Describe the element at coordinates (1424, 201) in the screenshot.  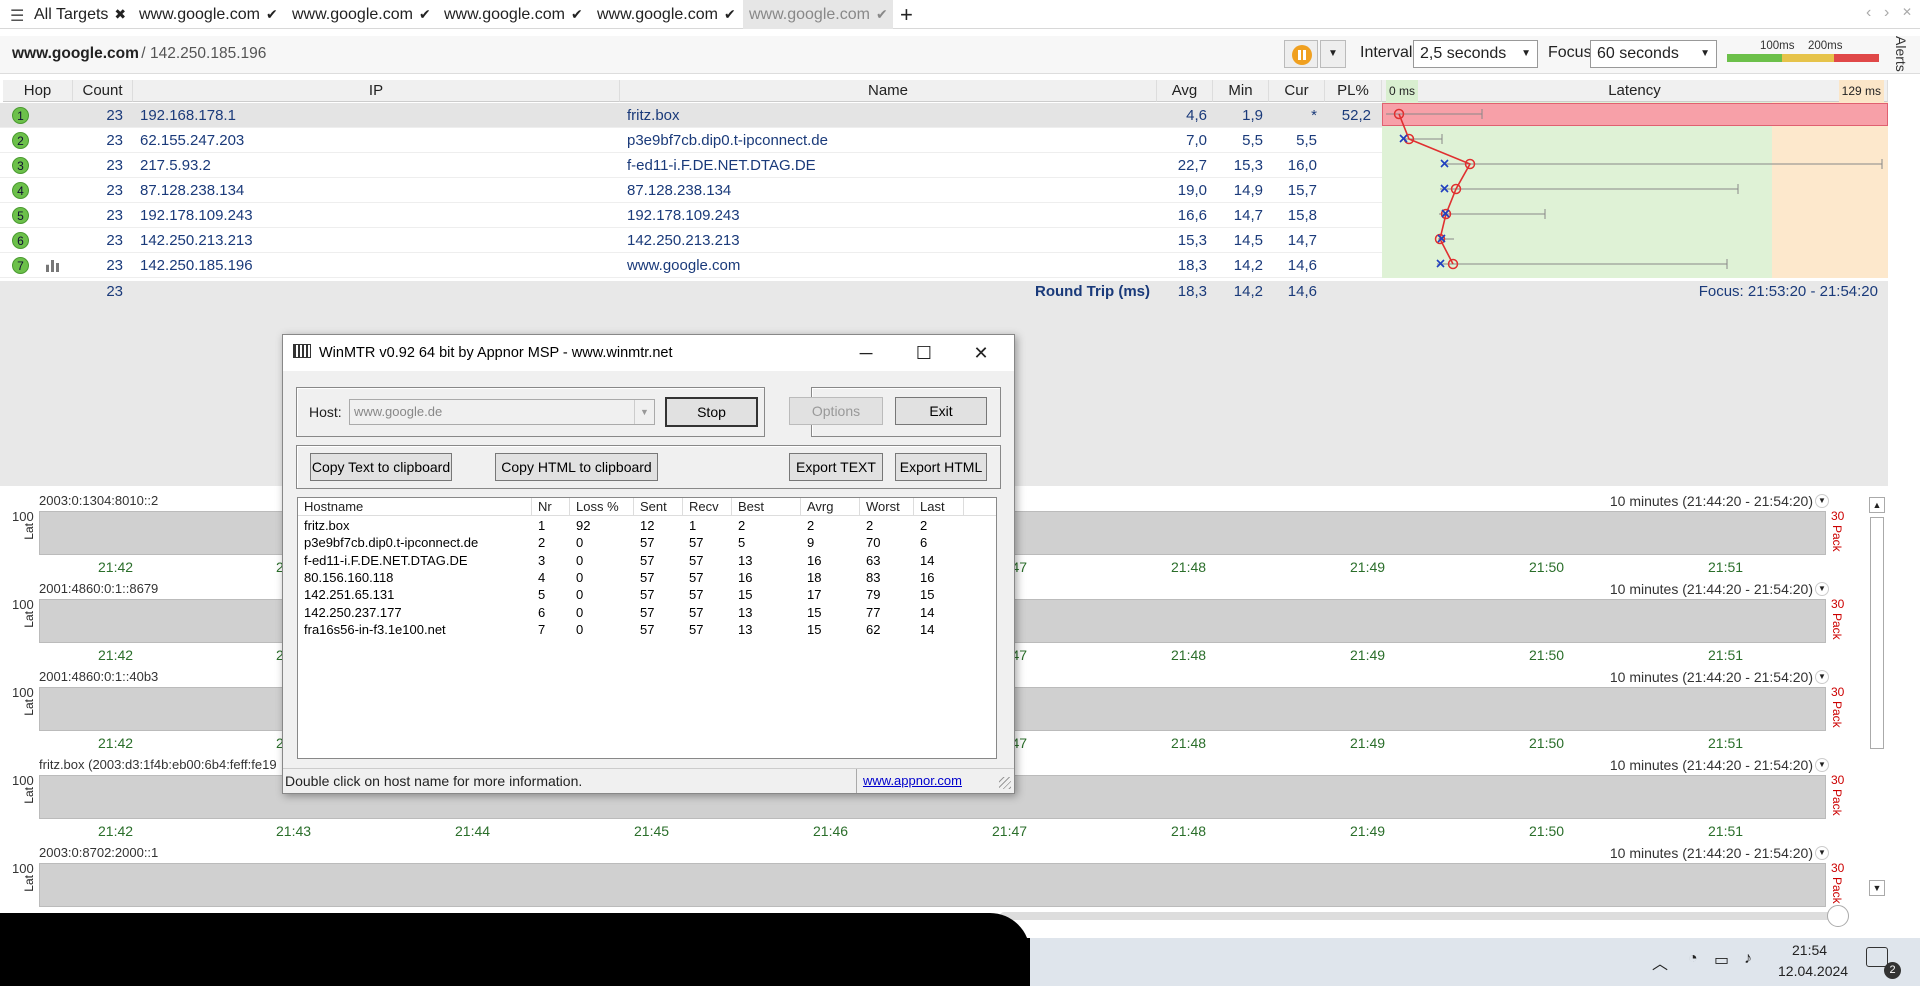
I see `cur-markers` at that location.